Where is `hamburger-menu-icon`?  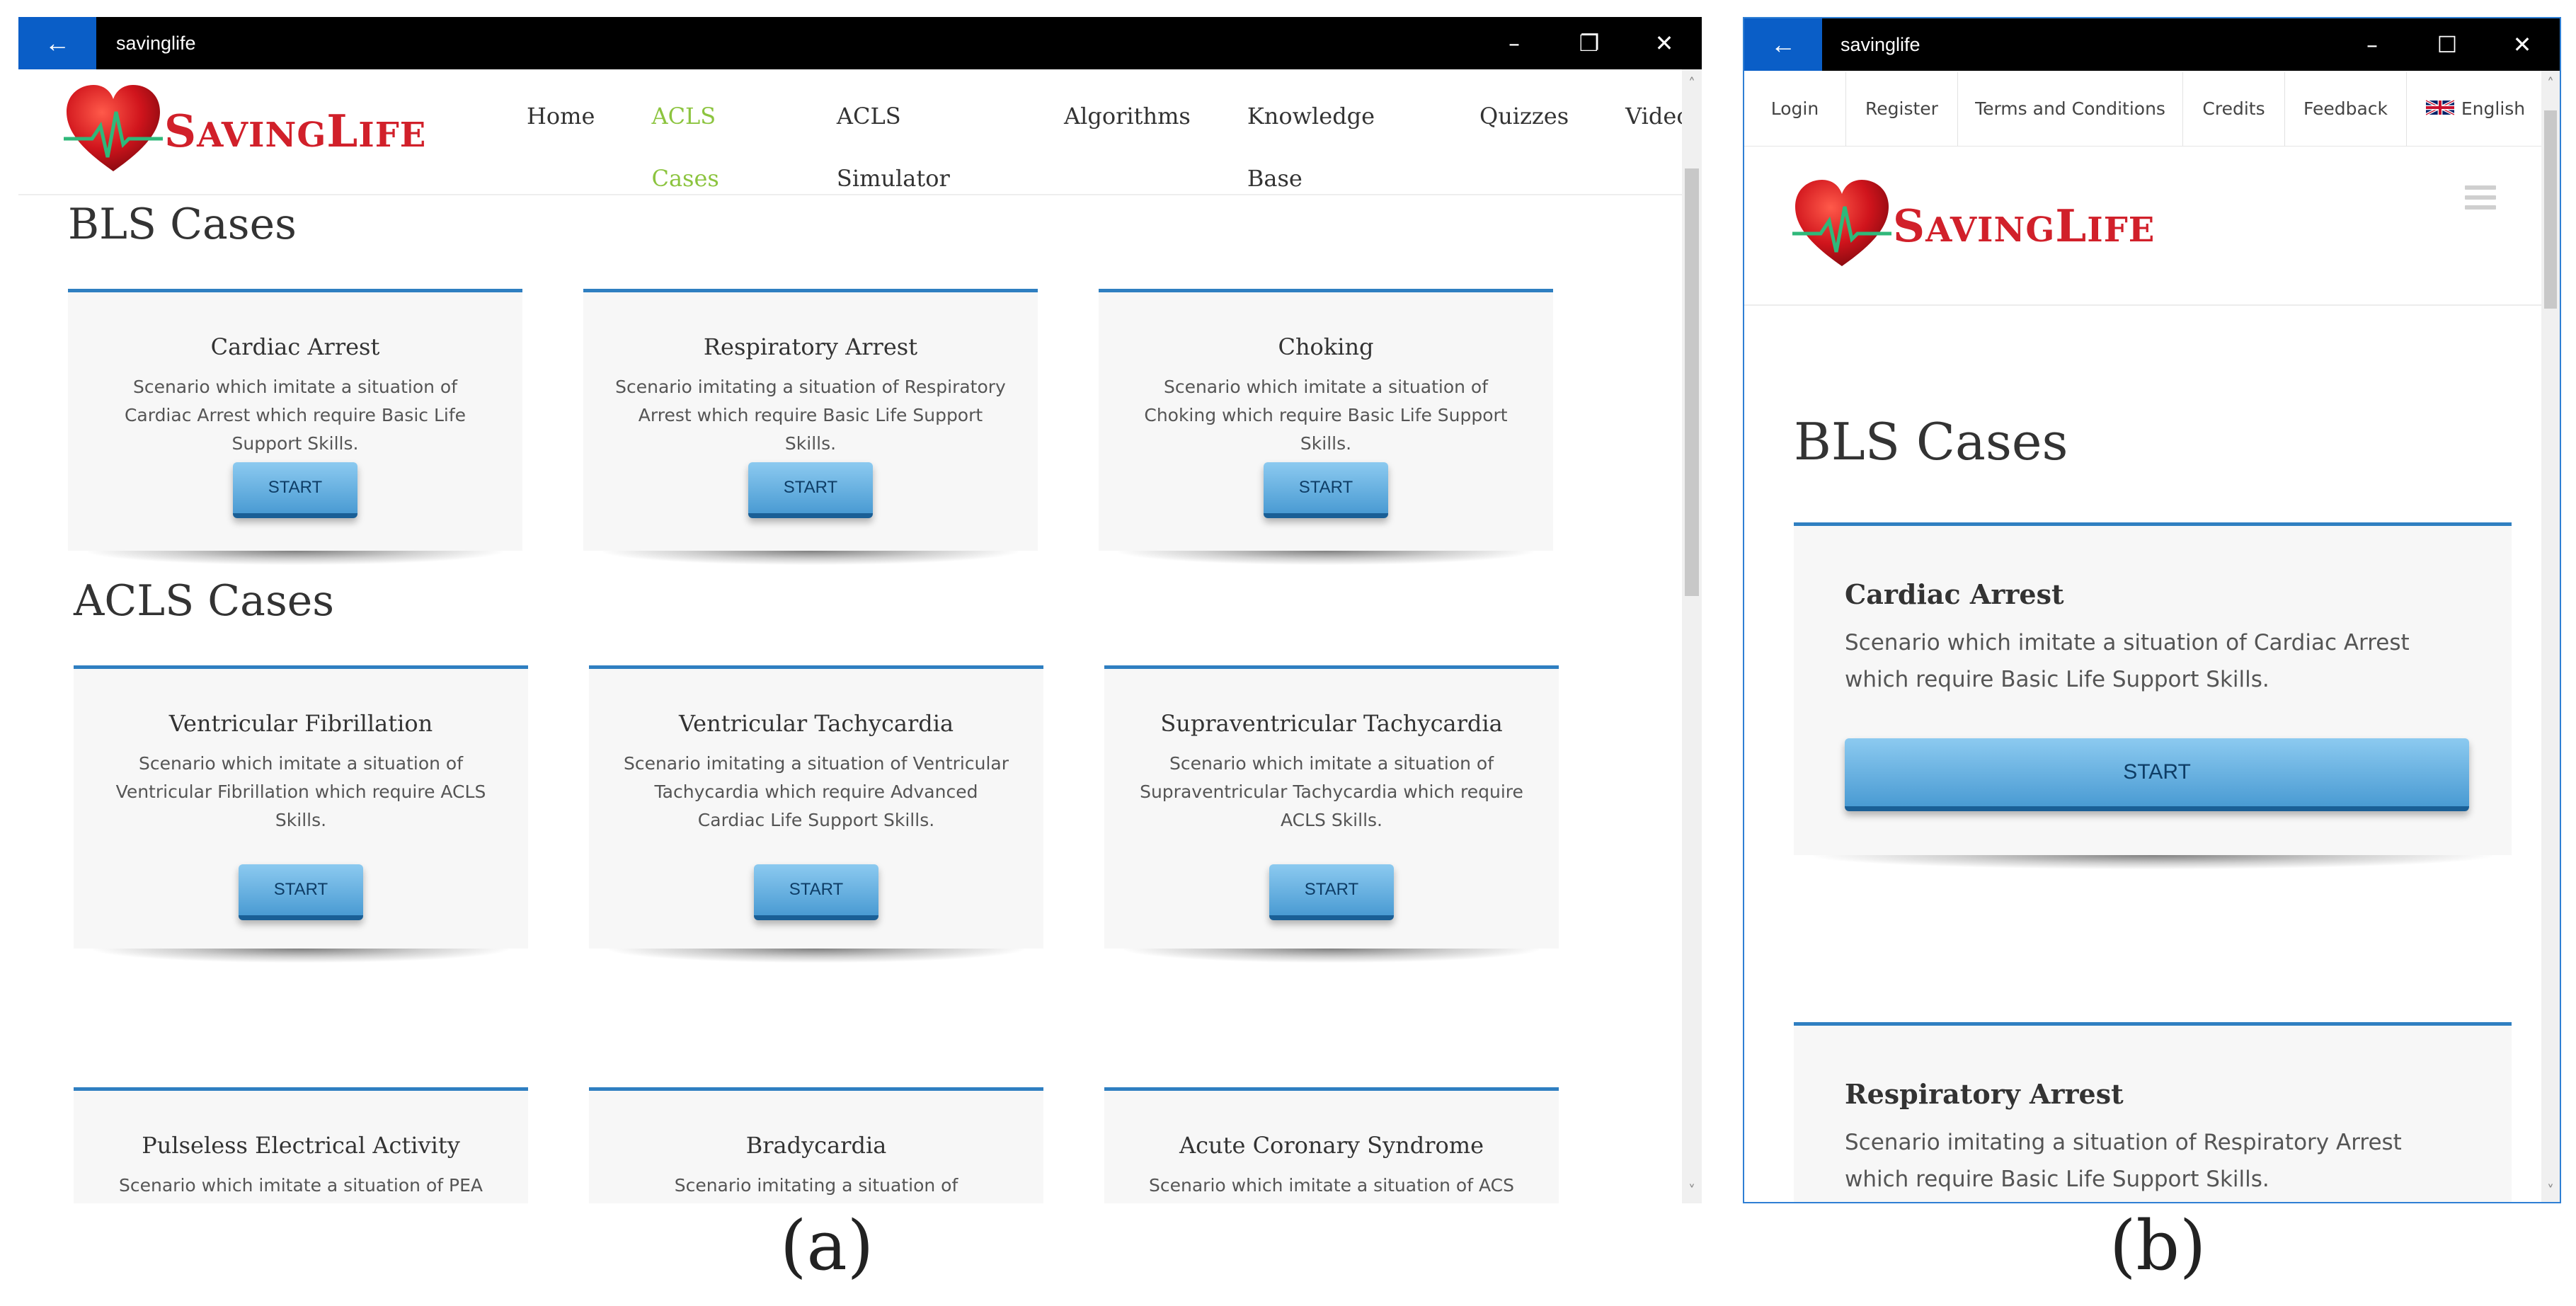 hamburger-menu-icon is located at coordinates (2480, 200).